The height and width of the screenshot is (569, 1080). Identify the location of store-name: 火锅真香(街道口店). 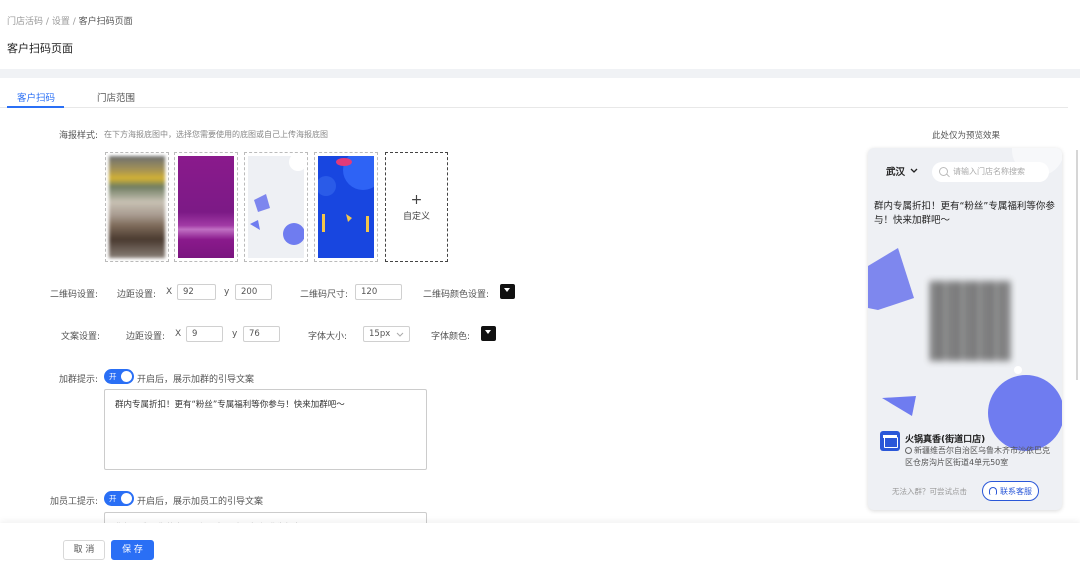
(945, 440).